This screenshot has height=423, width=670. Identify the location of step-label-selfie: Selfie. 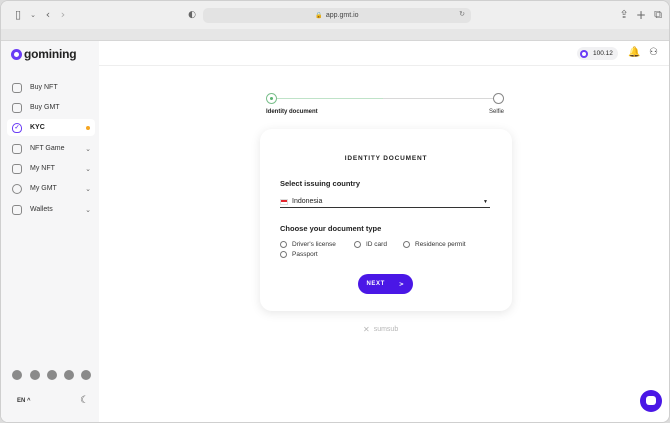
(497, 112).